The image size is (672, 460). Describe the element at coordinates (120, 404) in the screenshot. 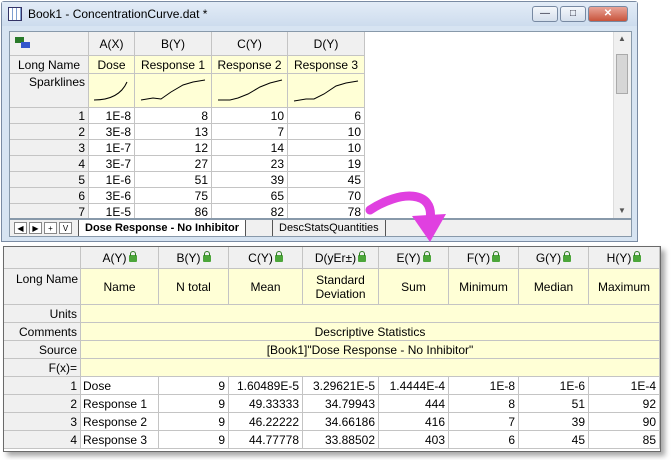

I see `data-cell: Response 1` at that location.